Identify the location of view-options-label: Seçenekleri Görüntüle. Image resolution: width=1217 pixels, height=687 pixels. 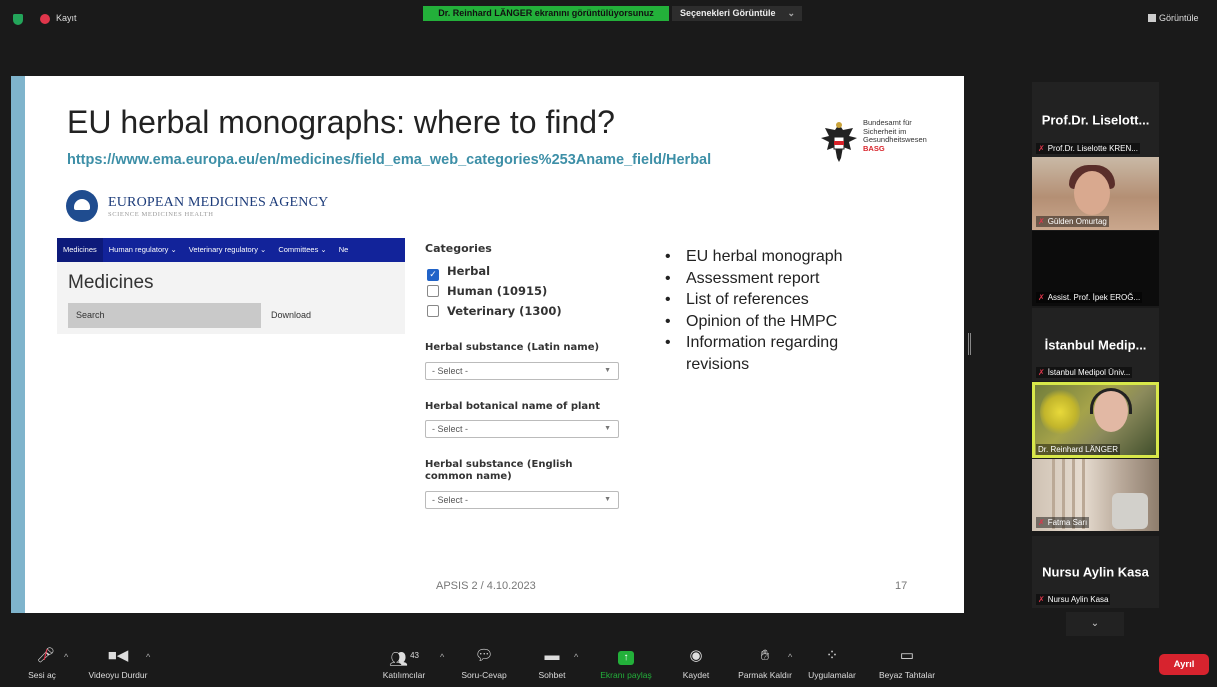
(728, 13).